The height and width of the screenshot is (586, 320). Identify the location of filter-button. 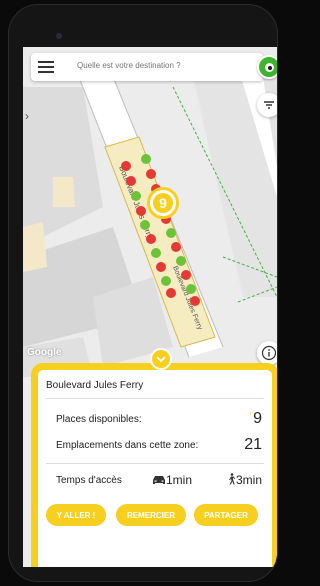
(267, 105).